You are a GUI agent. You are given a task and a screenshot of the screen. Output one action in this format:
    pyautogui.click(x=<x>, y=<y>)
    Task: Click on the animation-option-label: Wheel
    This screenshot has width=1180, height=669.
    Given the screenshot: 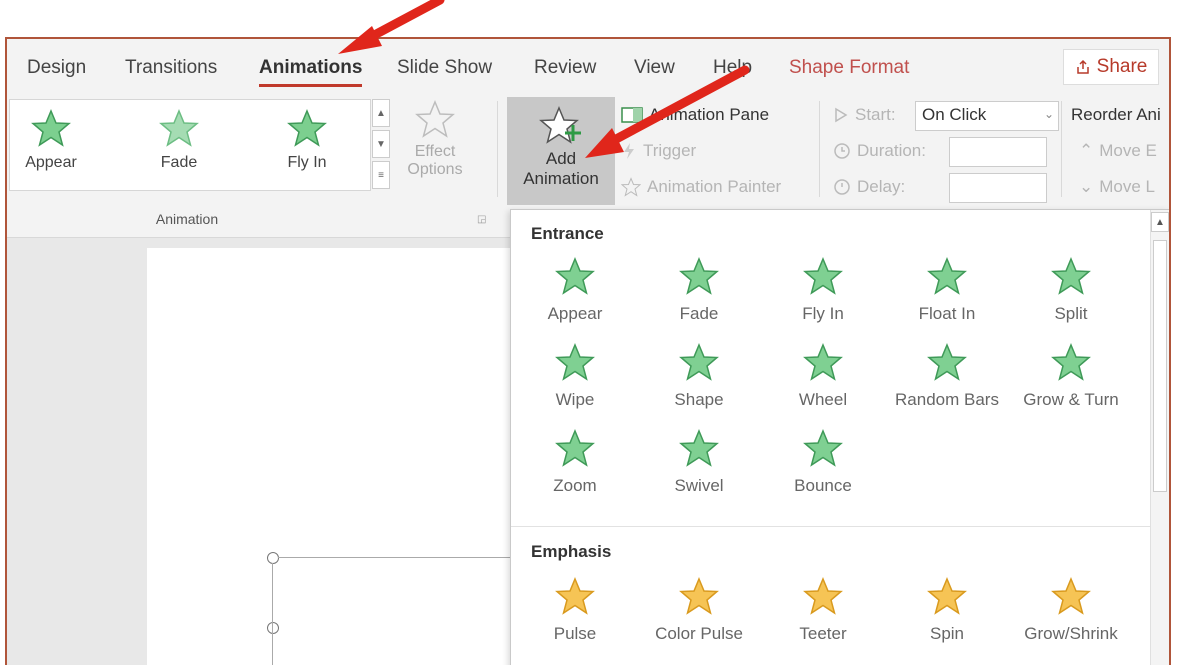 What is the action you would take?
    pyautogui.click(x=823, y=399)
    